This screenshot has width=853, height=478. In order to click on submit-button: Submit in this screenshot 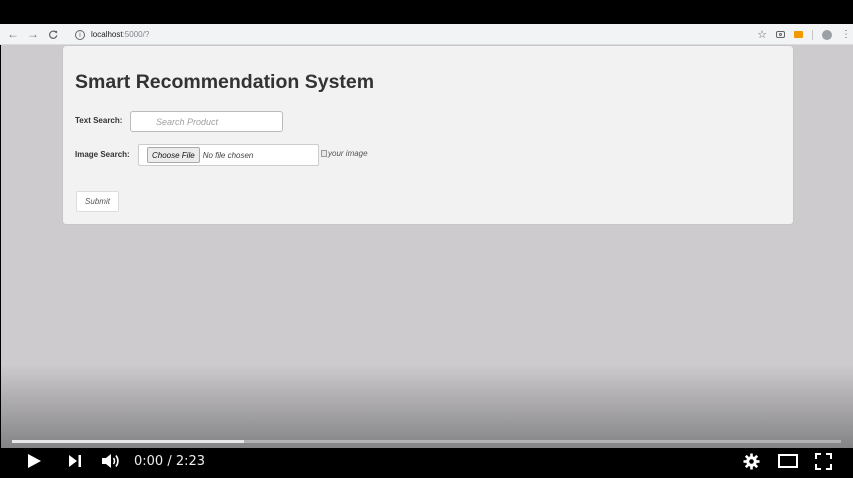, I will do `click(97, 201)`.